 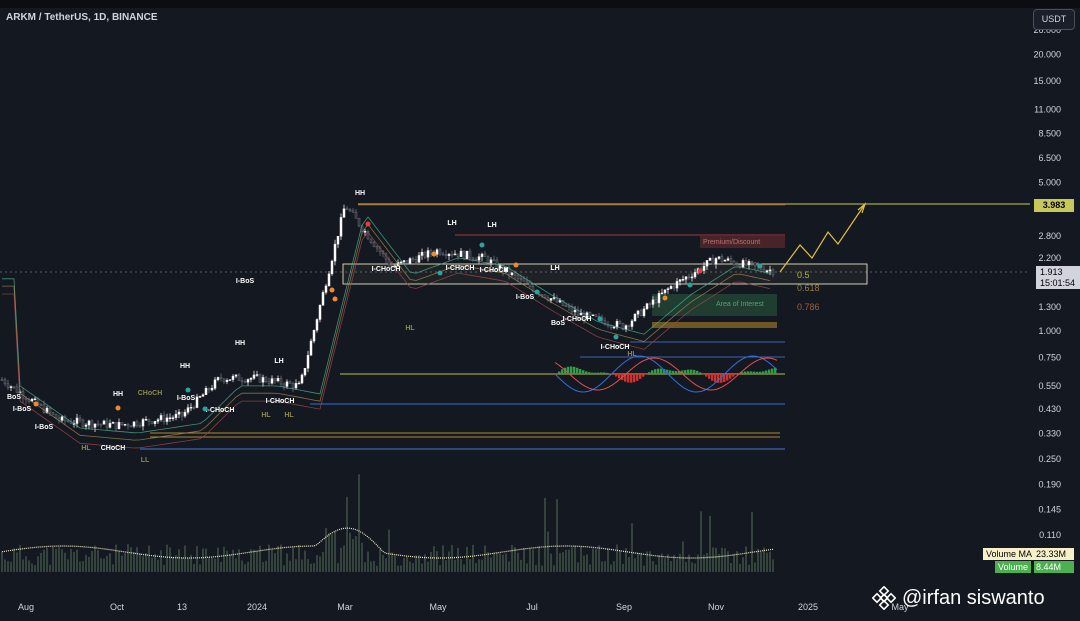 I want to click on structure-label: I-BoS, so click(x=525, y=297).